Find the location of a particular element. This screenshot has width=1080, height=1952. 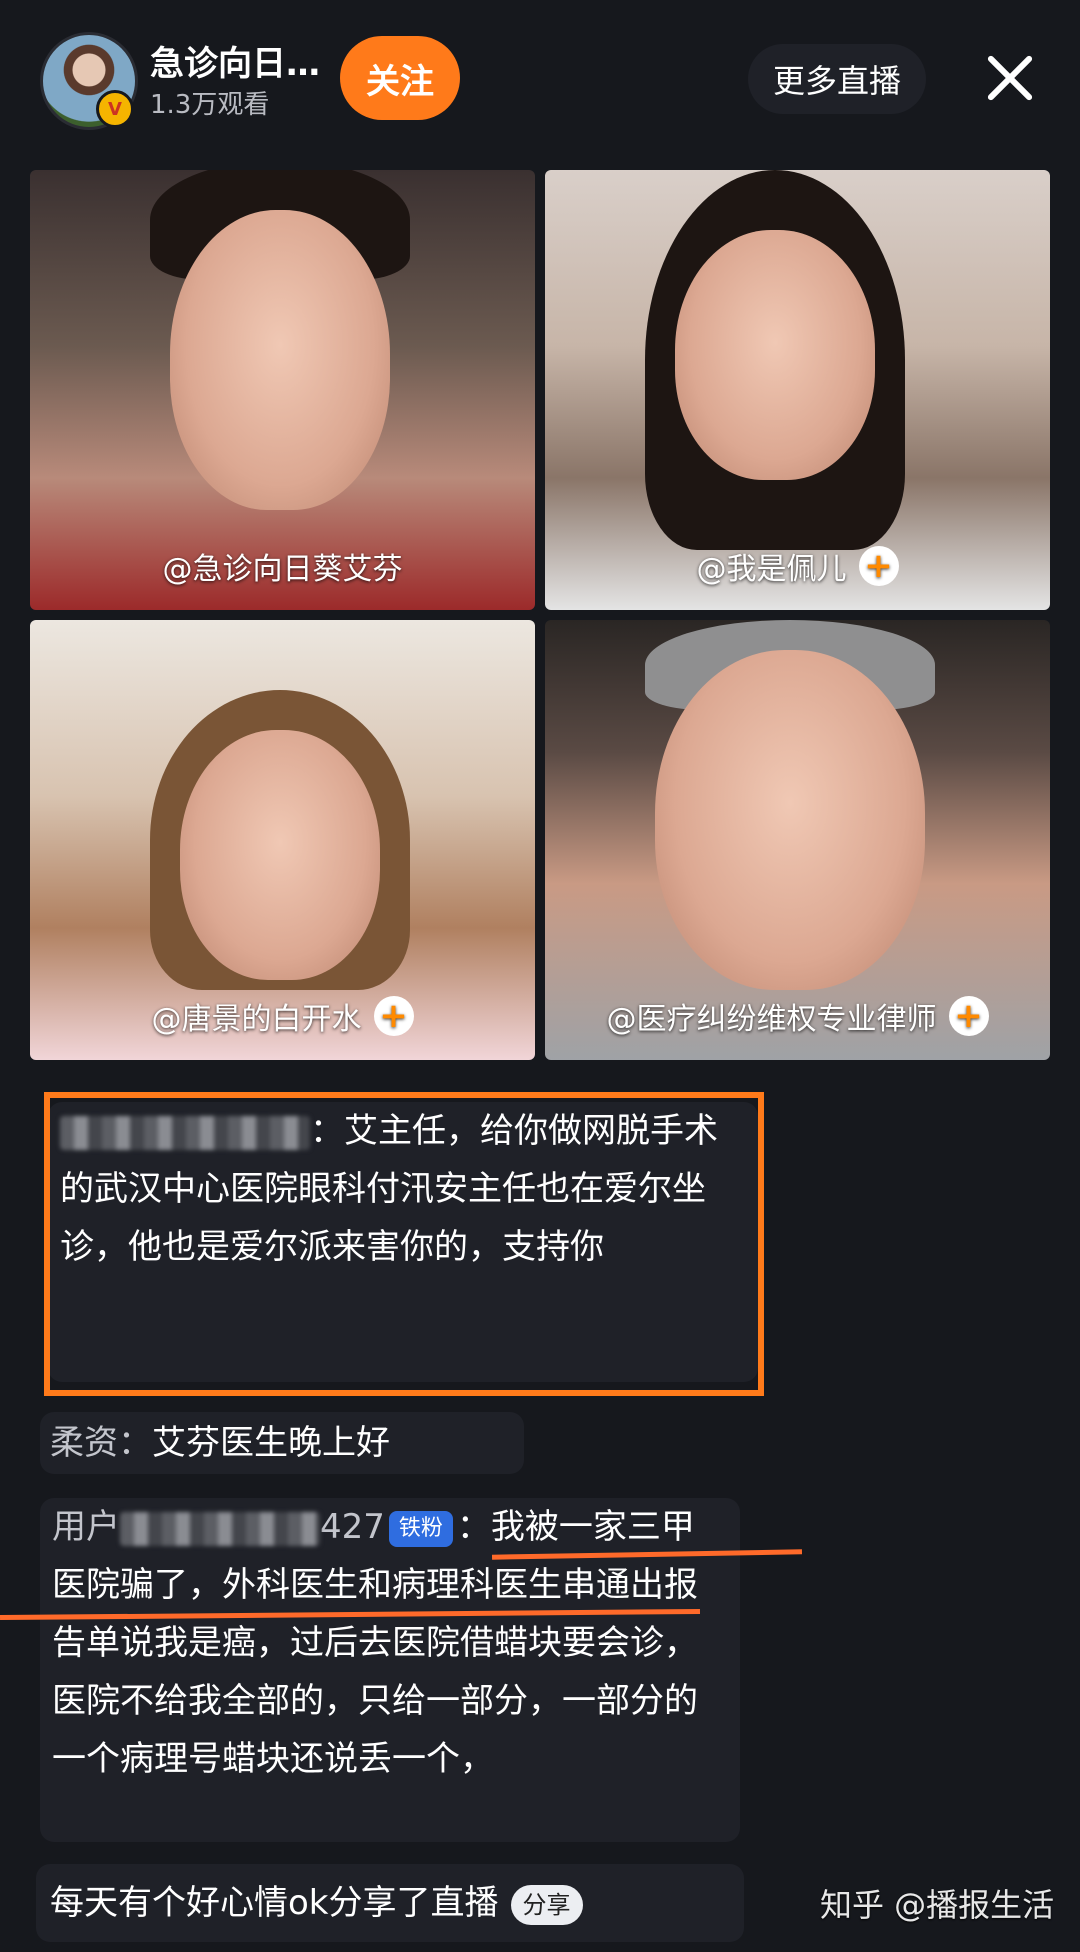

chat-message: 柔资：艾芬医生晚上好 is located at coordinates (282, 1443).